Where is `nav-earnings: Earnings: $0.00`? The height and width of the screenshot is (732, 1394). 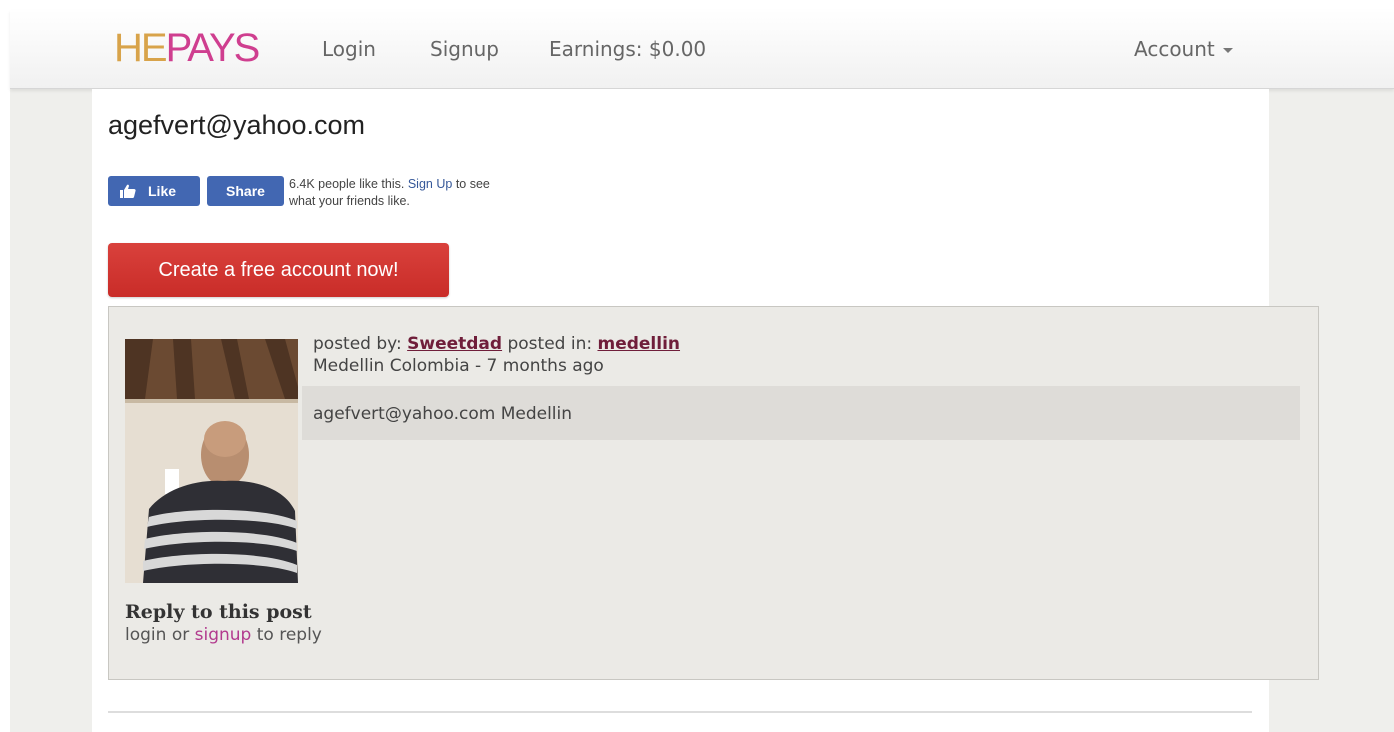 nav-earnings: Earnings: $0.00 is located at coordinates (627, 49).